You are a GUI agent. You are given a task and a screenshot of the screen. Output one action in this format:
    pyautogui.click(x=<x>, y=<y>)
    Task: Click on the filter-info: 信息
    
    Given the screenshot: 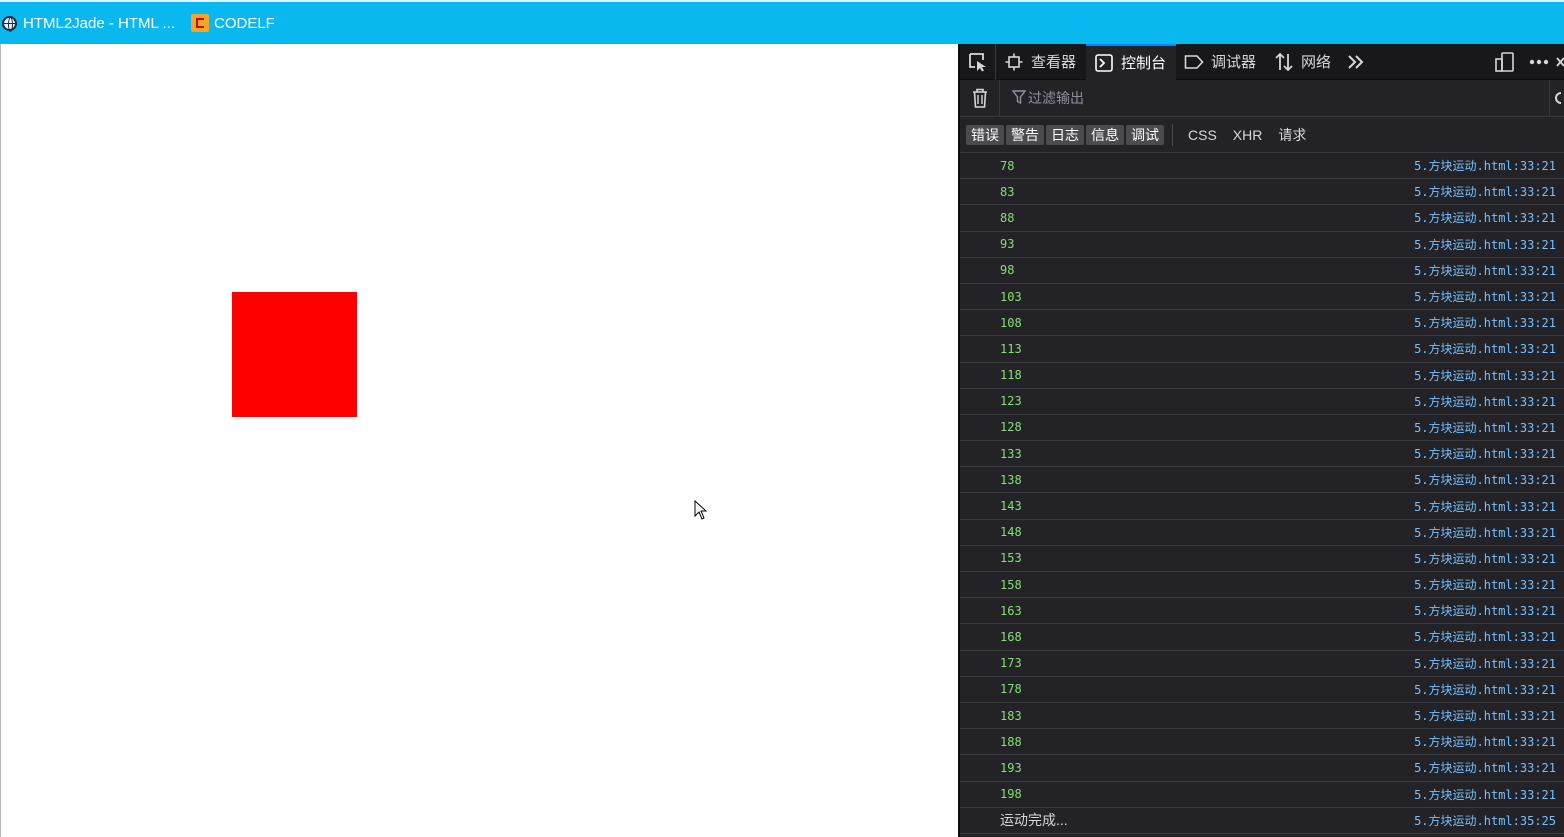 What is the action you would take?
    pyautogui.click(x=1105, y=134)
    